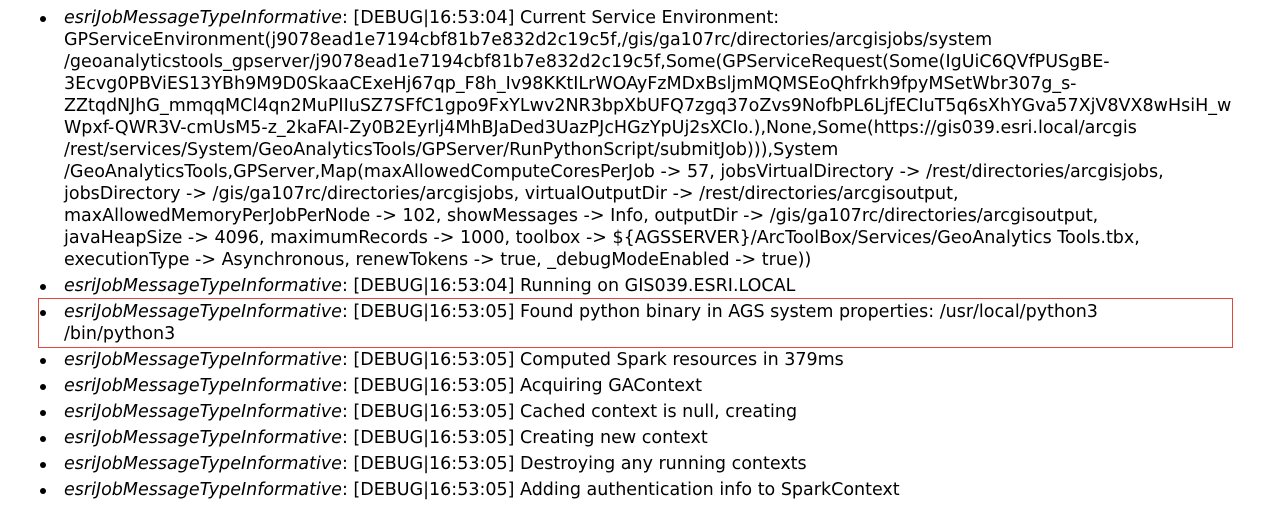 The height and width of the screenshot is (505, 1273). Describe the element at coordinates (521, 386) in the screenshot. I see `message-text: : [DEBUG|16:53:05] Acquiring GAContext` at that location.